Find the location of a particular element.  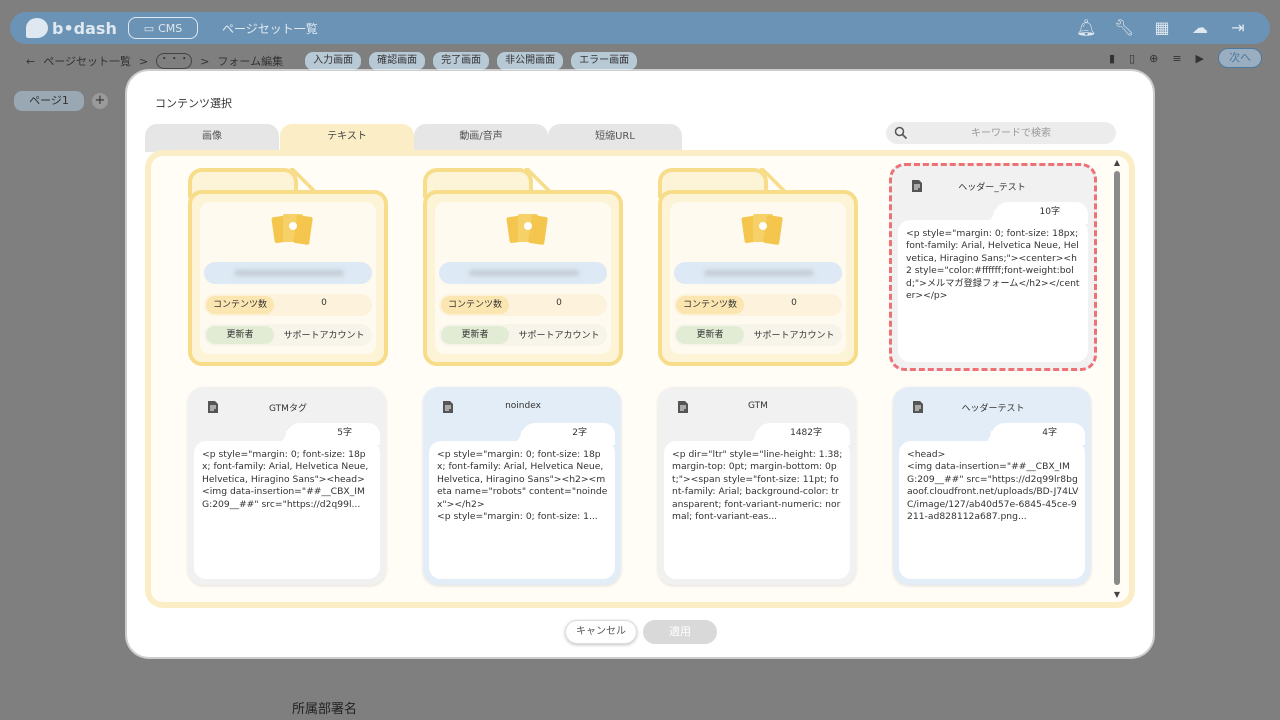

cms-button: ▭ CMS is located at coordinates (163, 28).